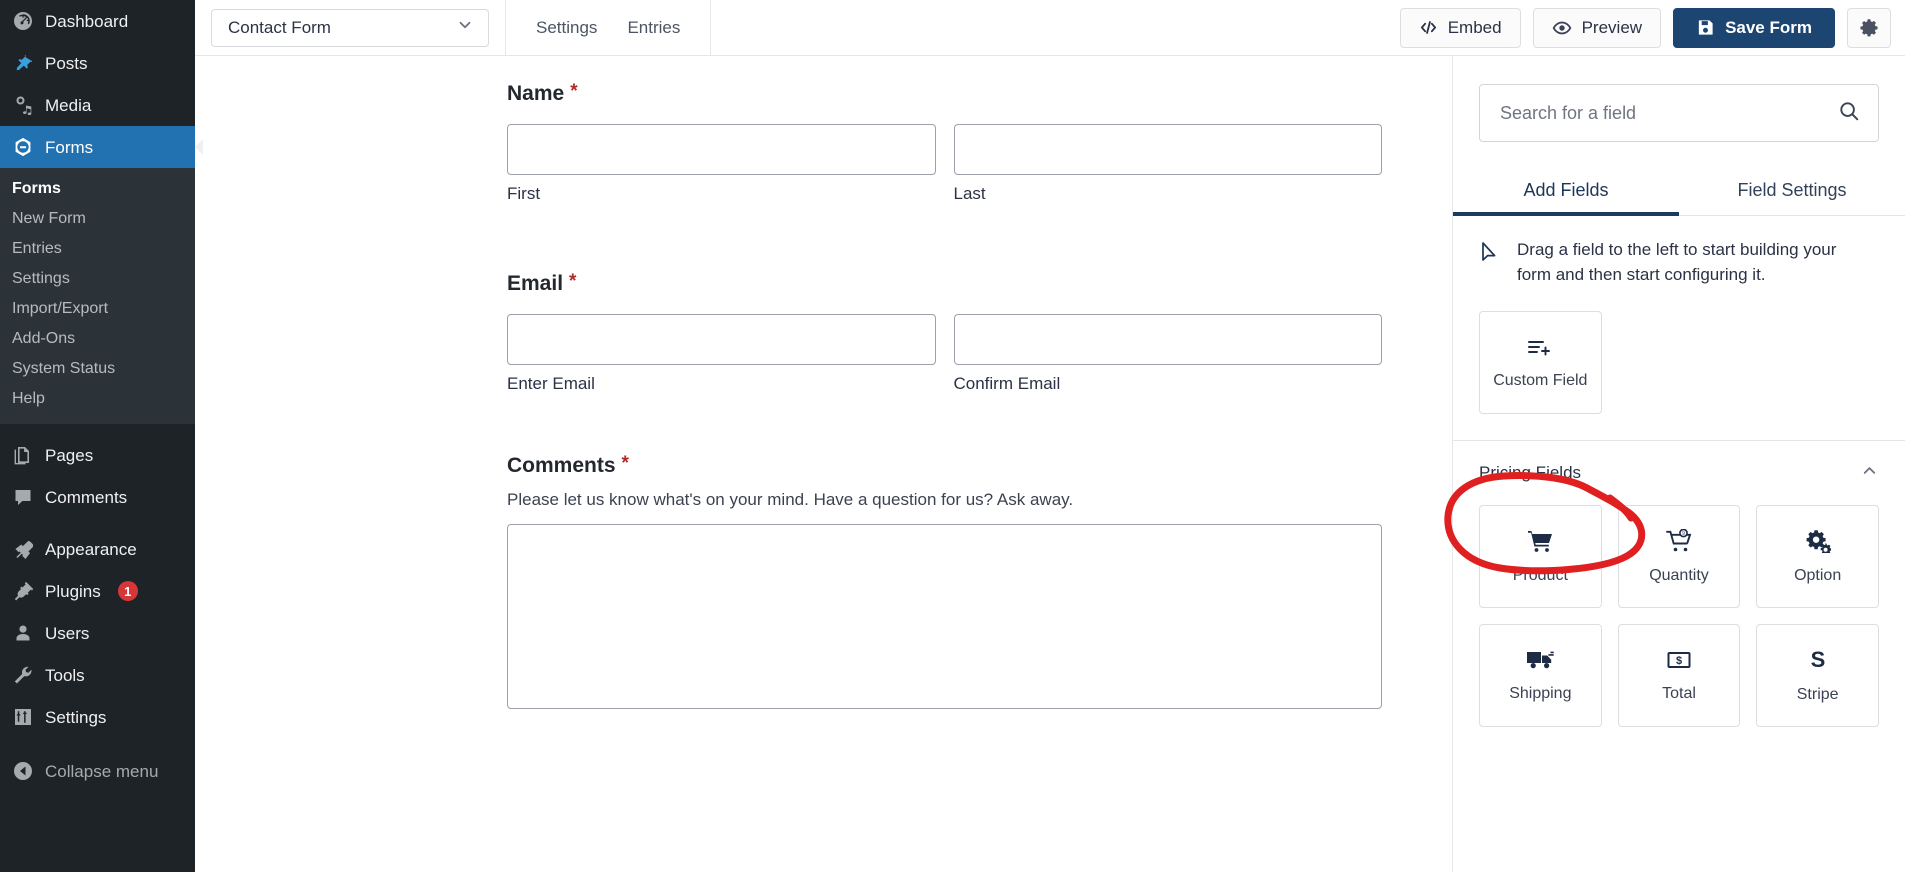 The height and width of the screenshot is (872, 1905). Describe the element at coordinates (97, 105) in the screenshot. I see `sidebar-item-media: Media` at that location.